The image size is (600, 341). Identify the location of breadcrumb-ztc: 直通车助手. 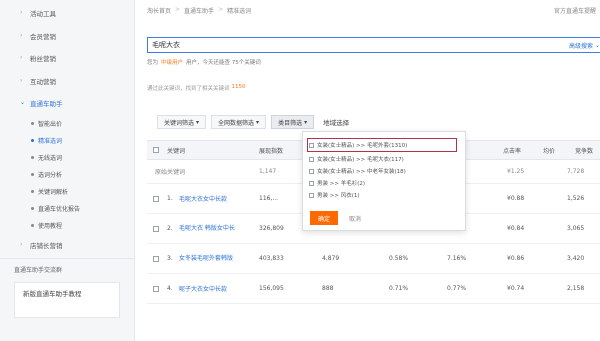
(199, 10).